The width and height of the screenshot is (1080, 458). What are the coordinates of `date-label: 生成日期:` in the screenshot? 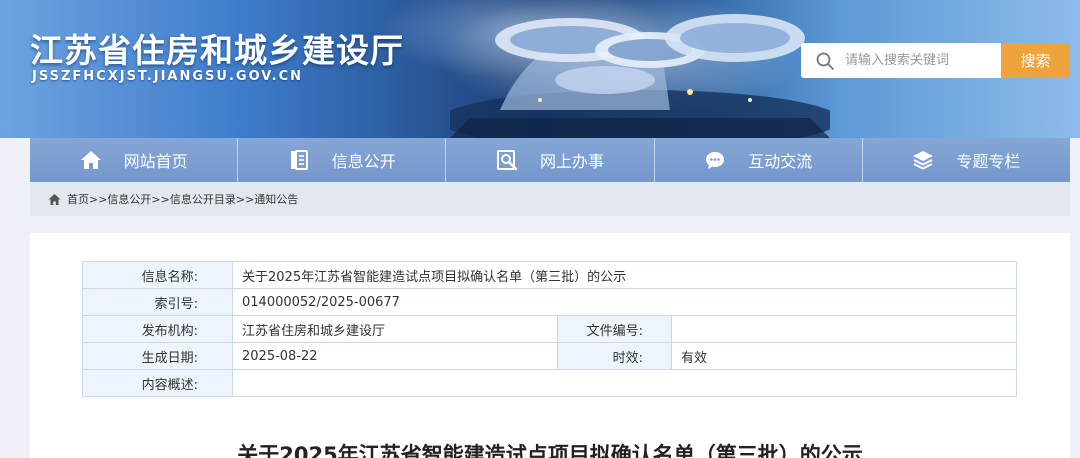 It's located at (157, 356).